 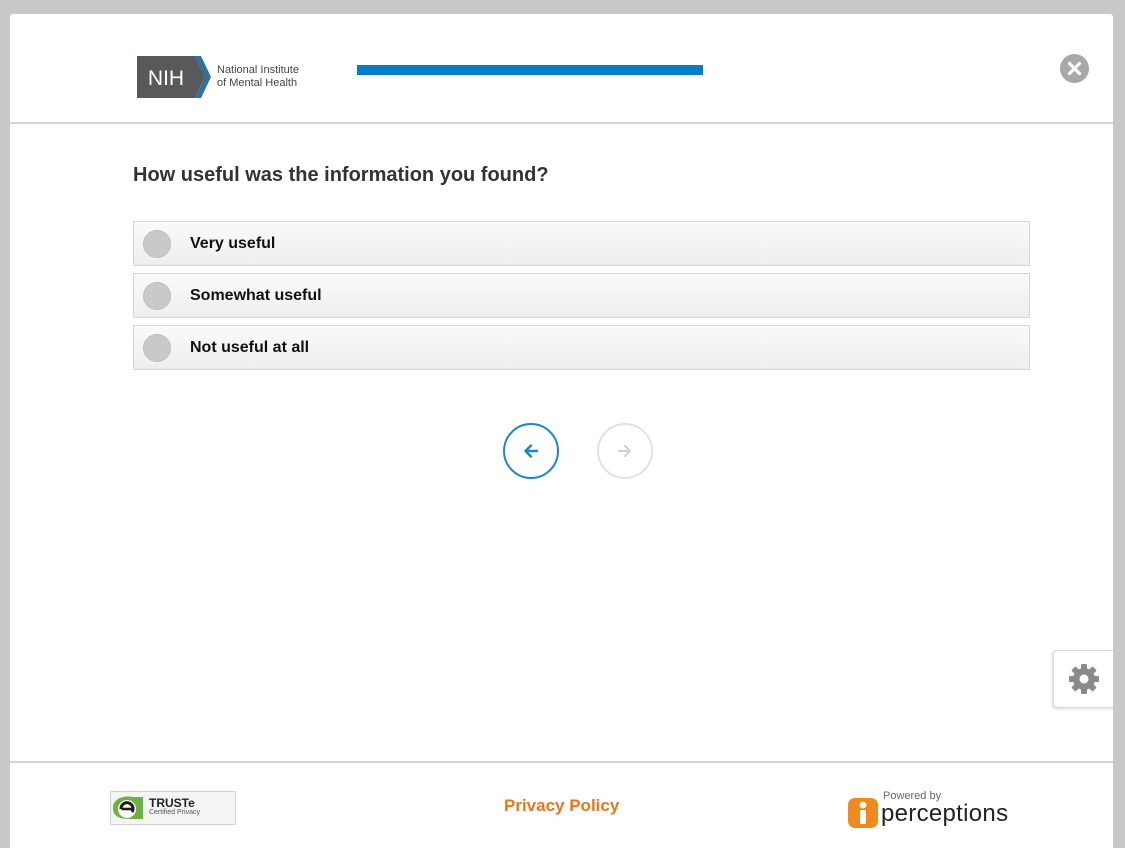 I want to click on arrow-left-icon, so click(x=531, y=451).